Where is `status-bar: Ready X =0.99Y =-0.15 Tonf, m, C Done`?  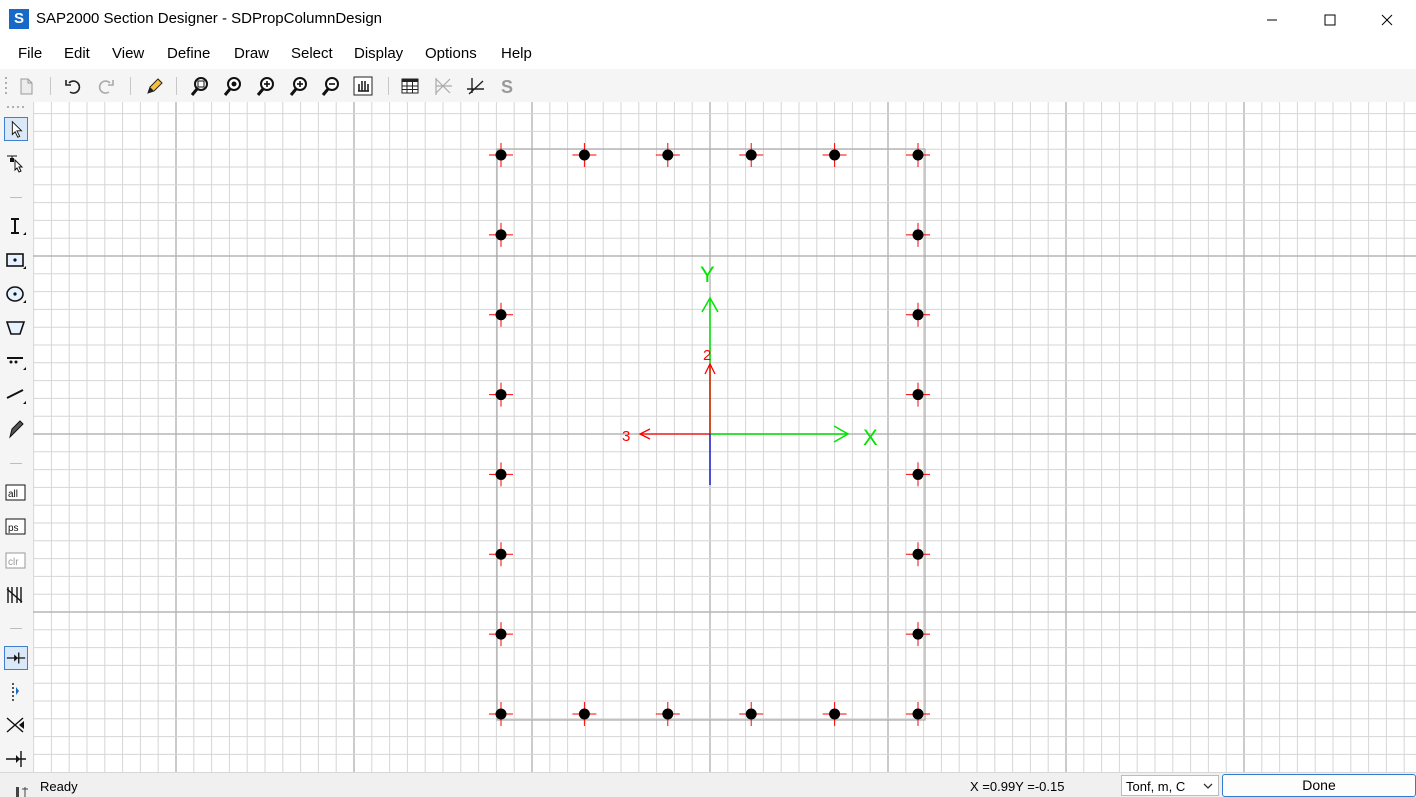 status-bar: Ready X =0.99Y =-0.15 Tonf, m, C Done is located at coordinates (708, 784).